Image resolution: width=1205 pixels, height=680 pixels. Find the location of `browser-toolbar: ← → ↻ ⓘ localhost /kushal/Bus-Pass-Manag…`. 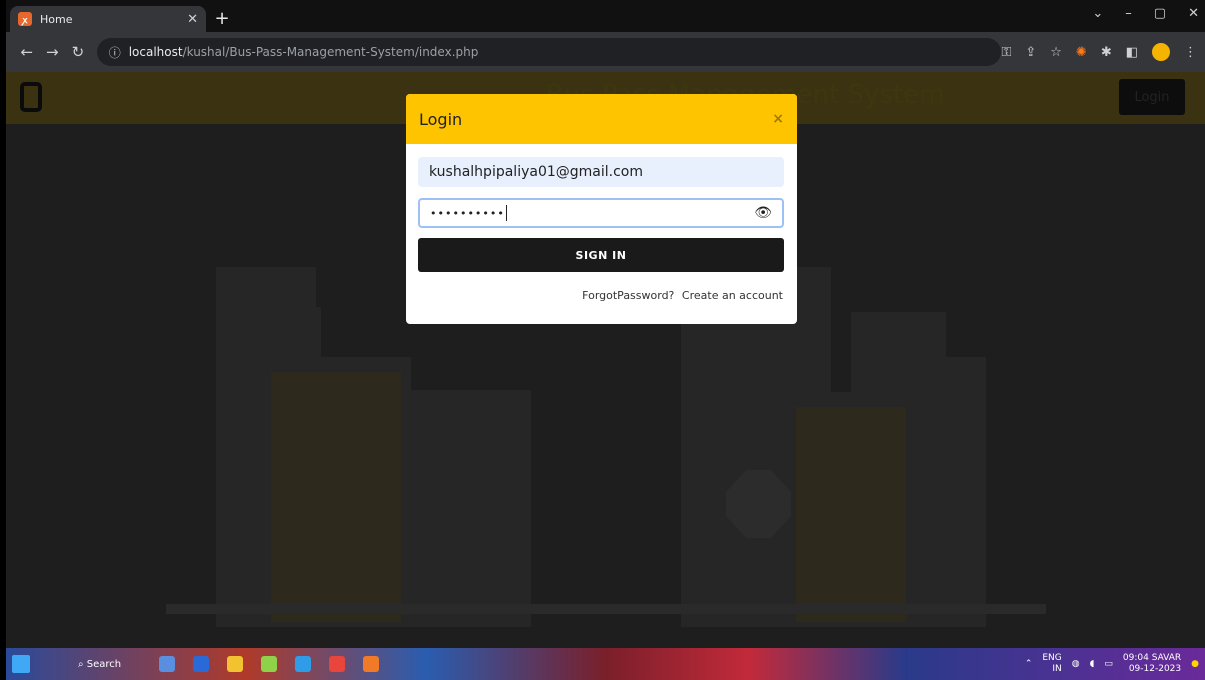

browser-toolbar: ← → ↻ ⓘ localhost /kushal/Bus-Pass-Manag… is located at coordinates (605, 52).